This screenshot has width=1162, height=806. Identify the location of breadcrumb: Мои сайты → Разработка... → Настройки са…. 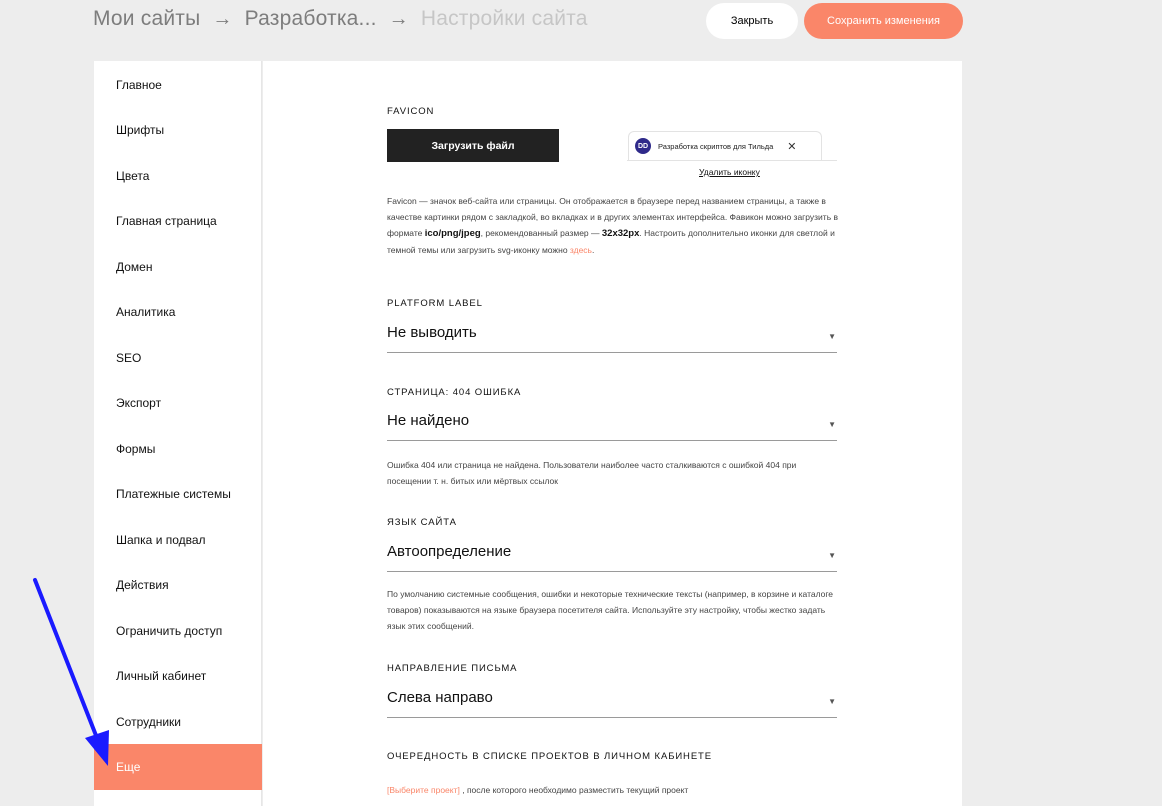
(340, 19).